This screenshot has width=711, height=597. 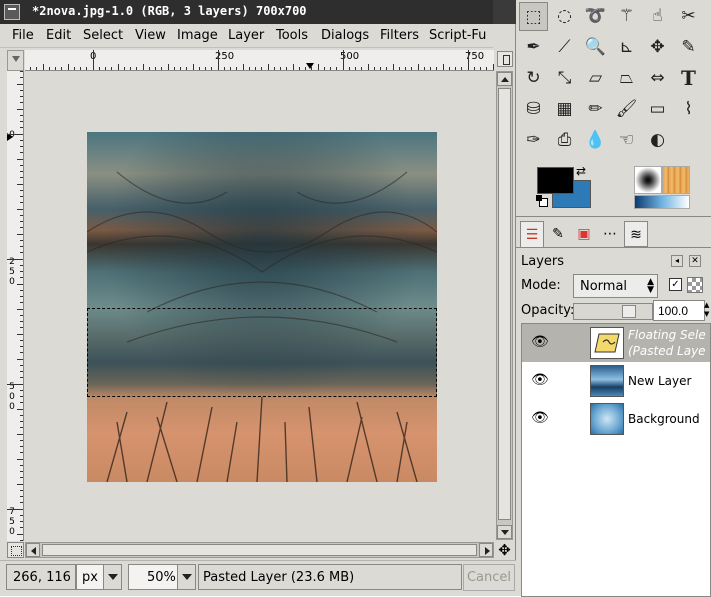 What do you see at coordinates (616, 381) in the screenshot?
I see `layer-row-new-layer: 👁 New Layer` at bounding box center [616, 381].